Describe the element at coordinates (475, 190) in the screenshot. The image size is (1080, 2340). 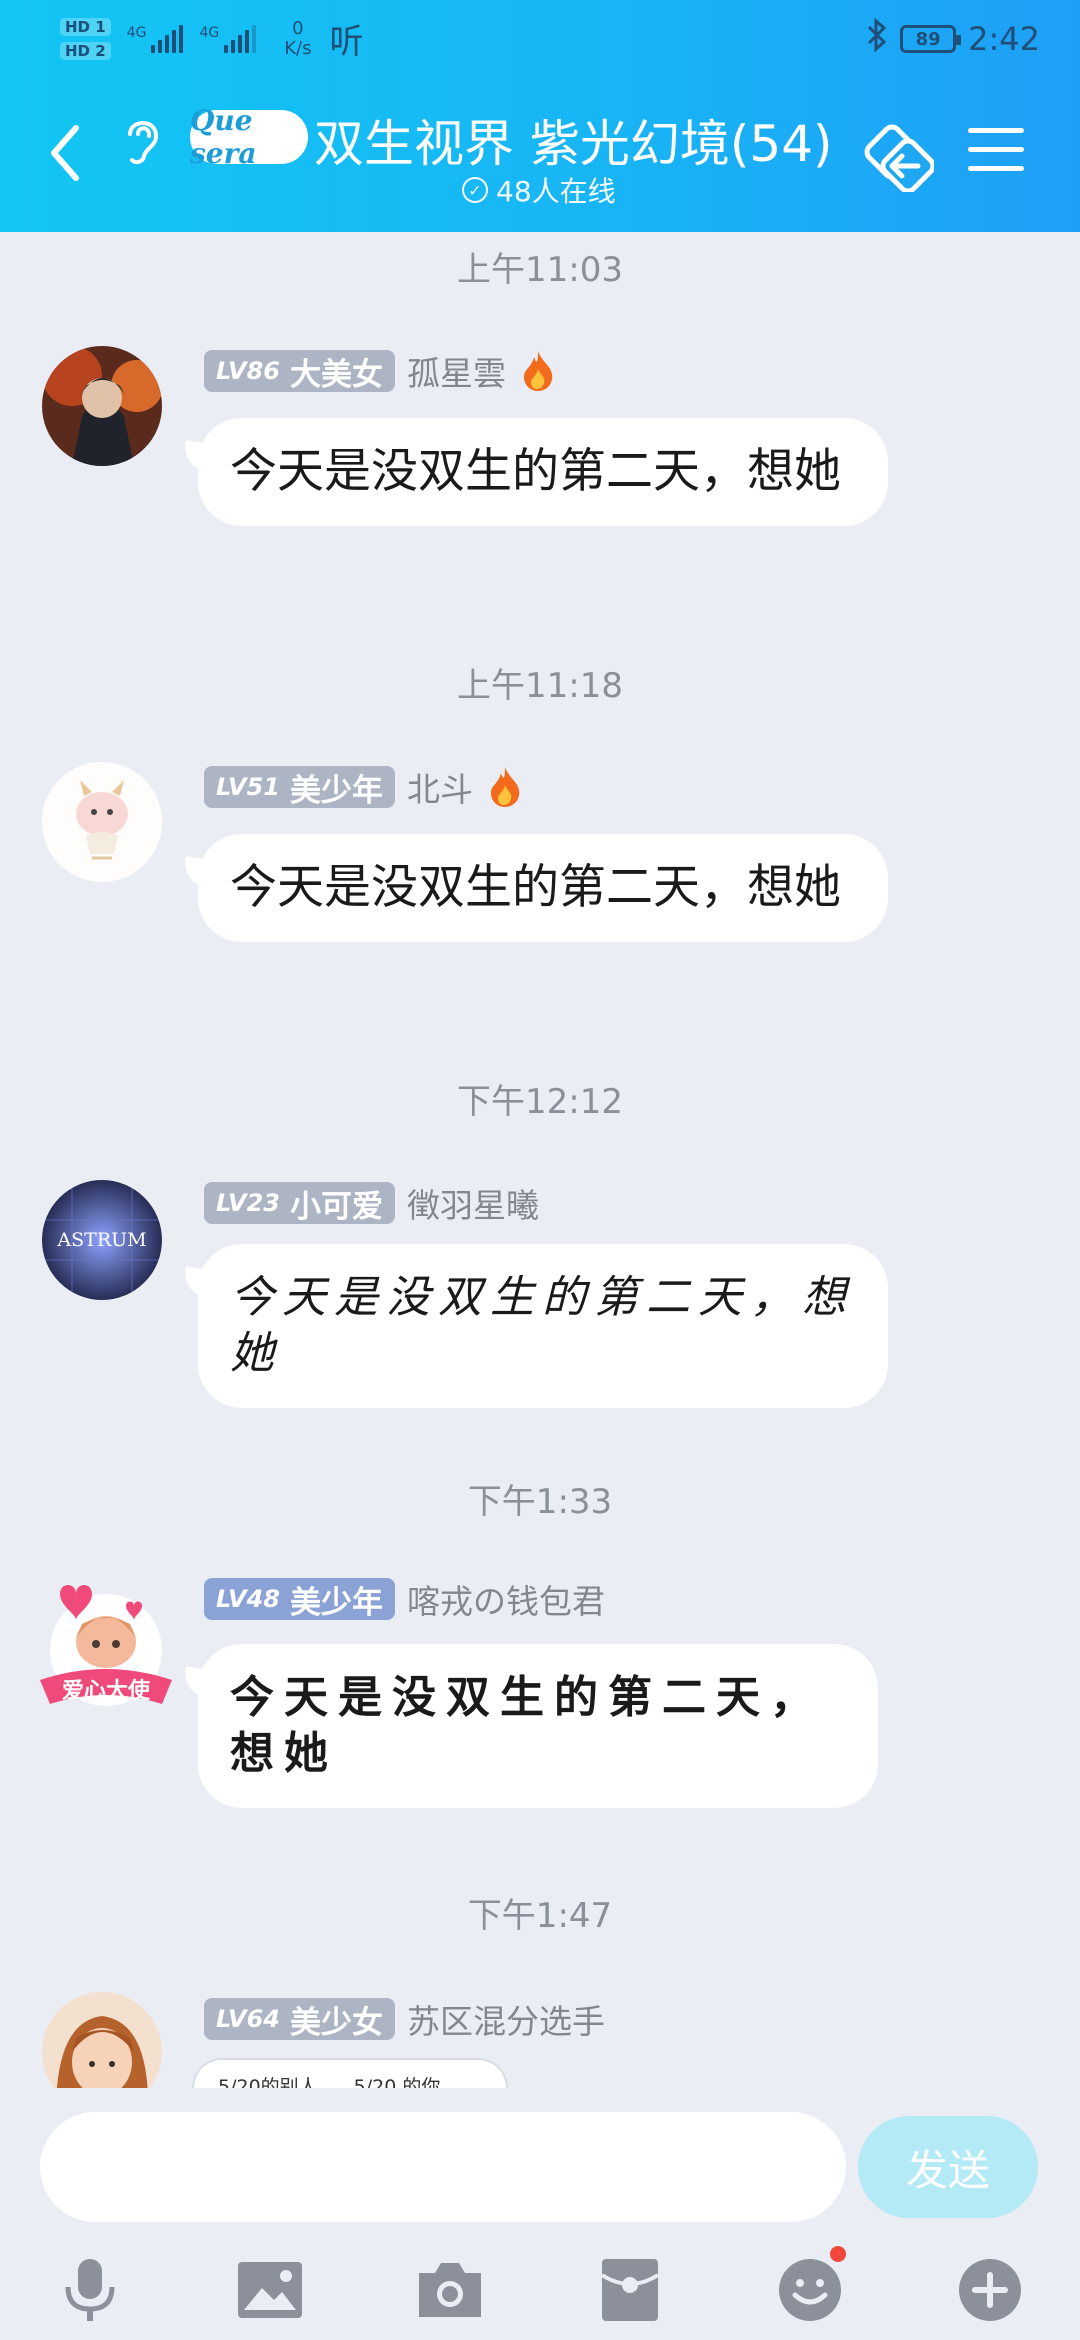
I see `check-circle-icon: ✓` at that location.